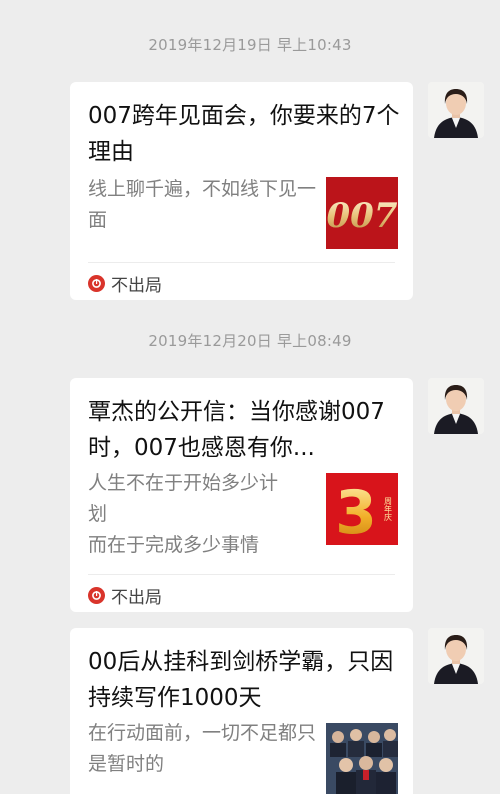  I want to click on svg-text: 3, so click(356, 511).